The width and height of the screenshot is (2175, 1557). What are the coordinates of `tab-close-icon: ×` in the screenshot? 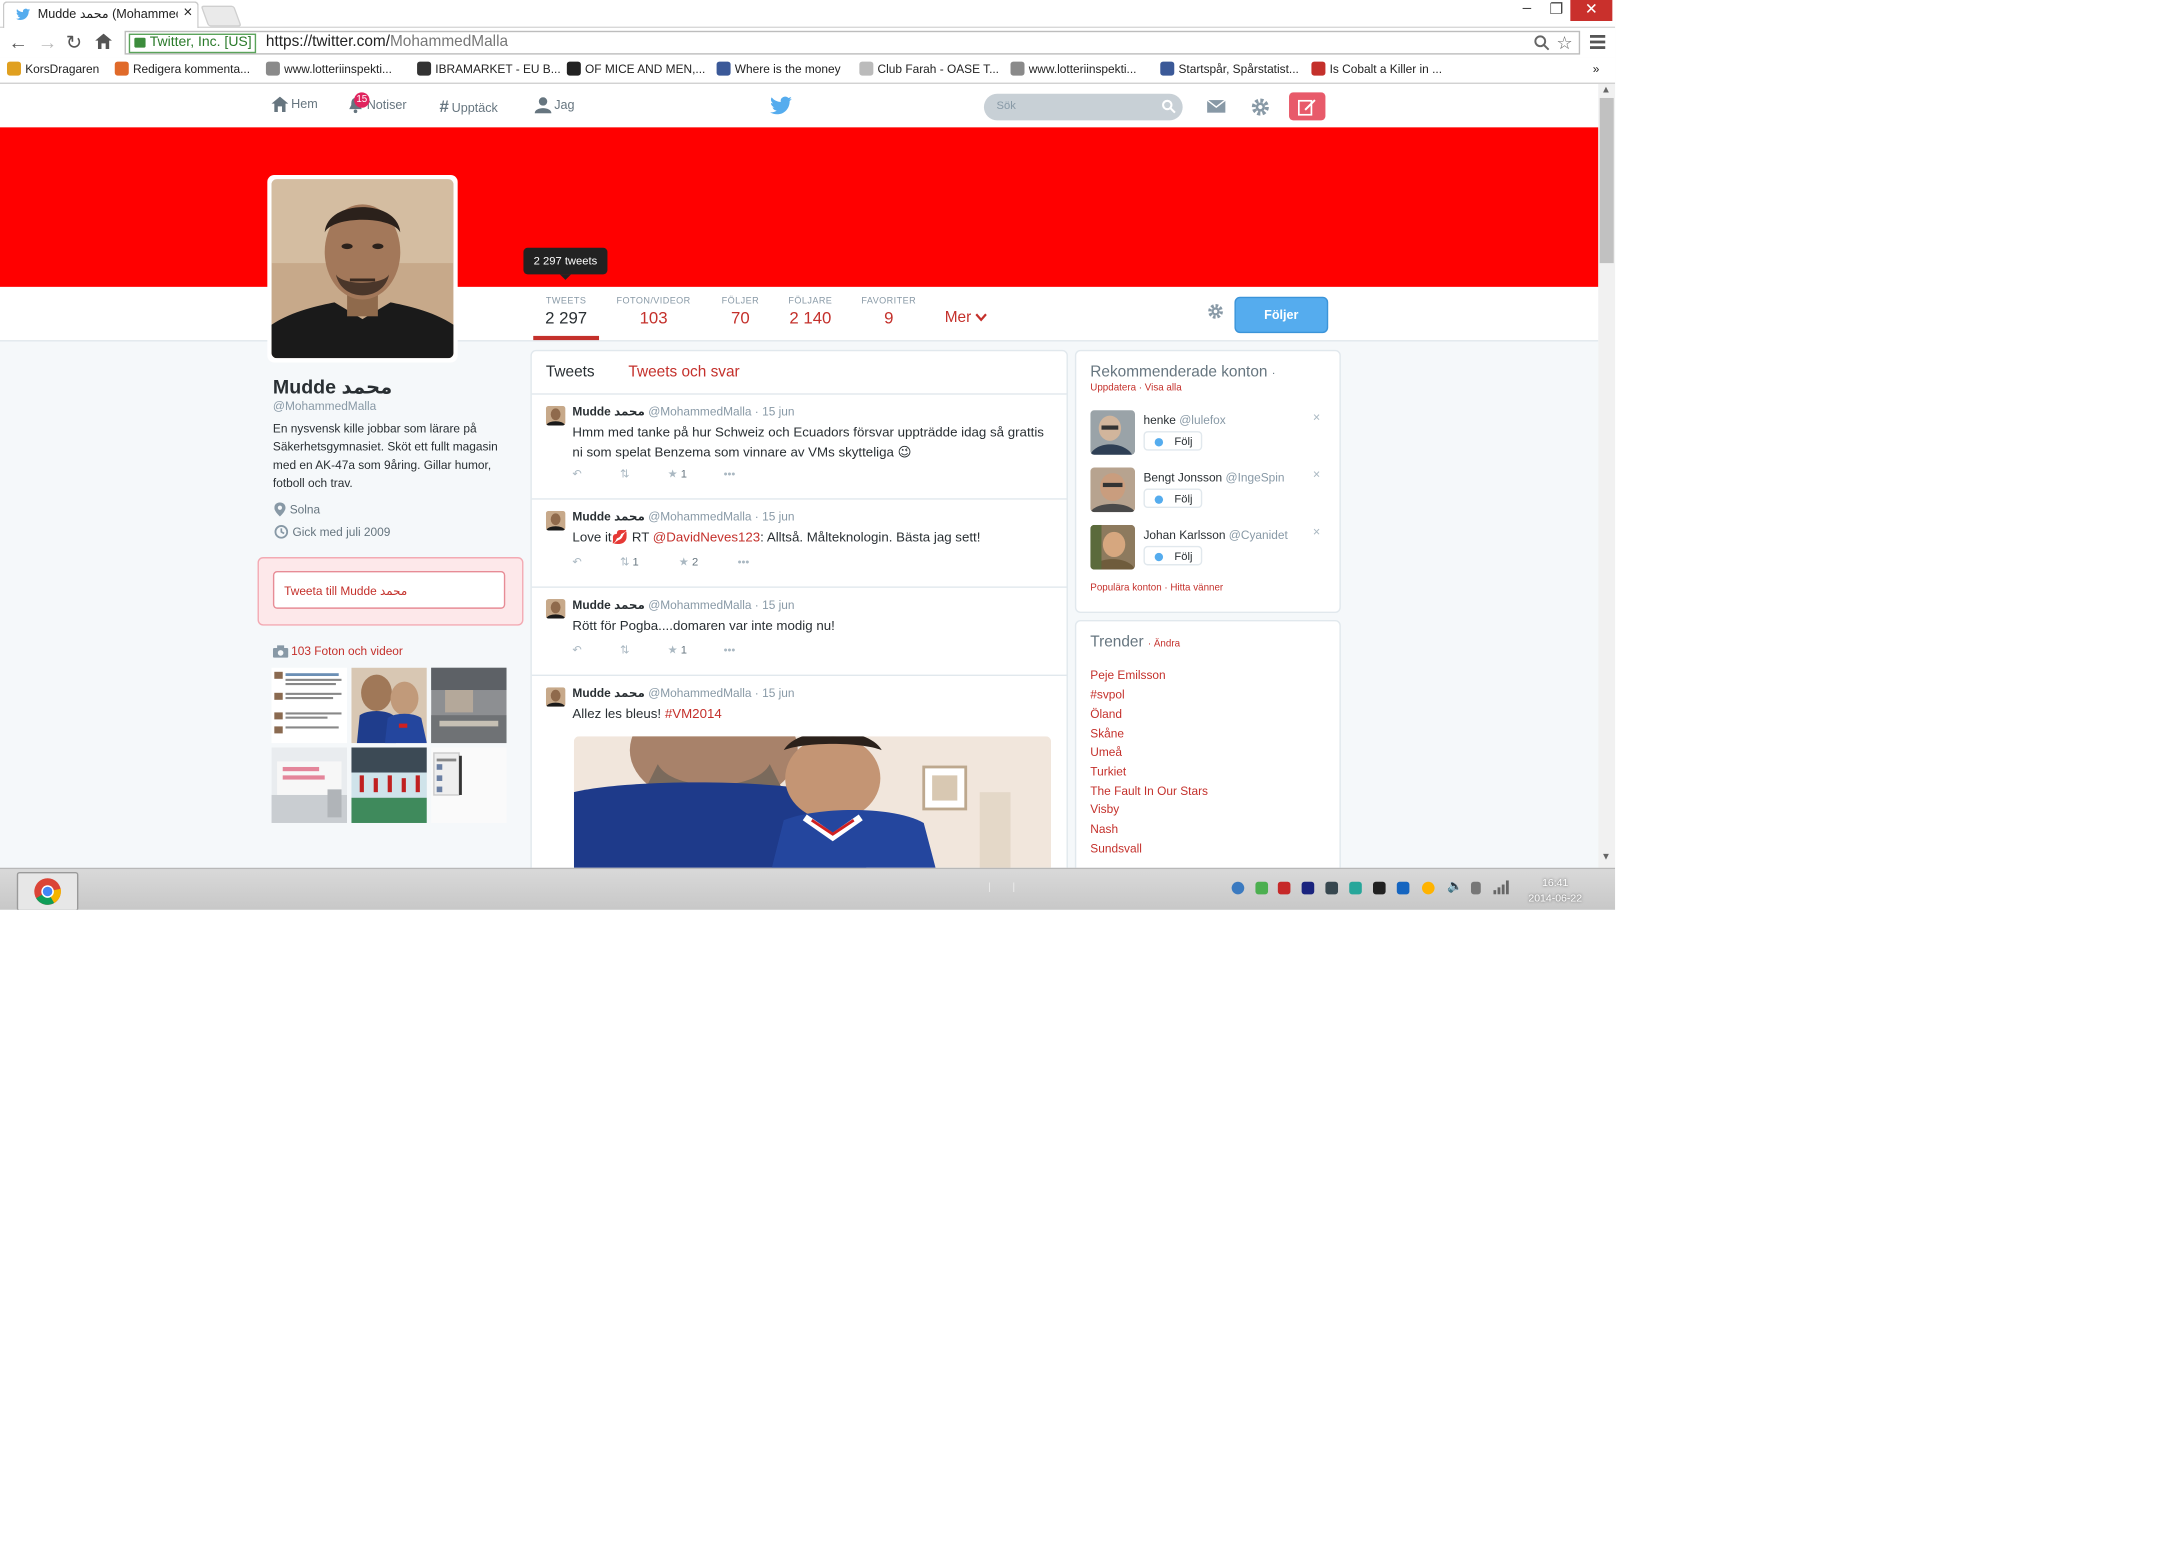 It's located at (187, 12).